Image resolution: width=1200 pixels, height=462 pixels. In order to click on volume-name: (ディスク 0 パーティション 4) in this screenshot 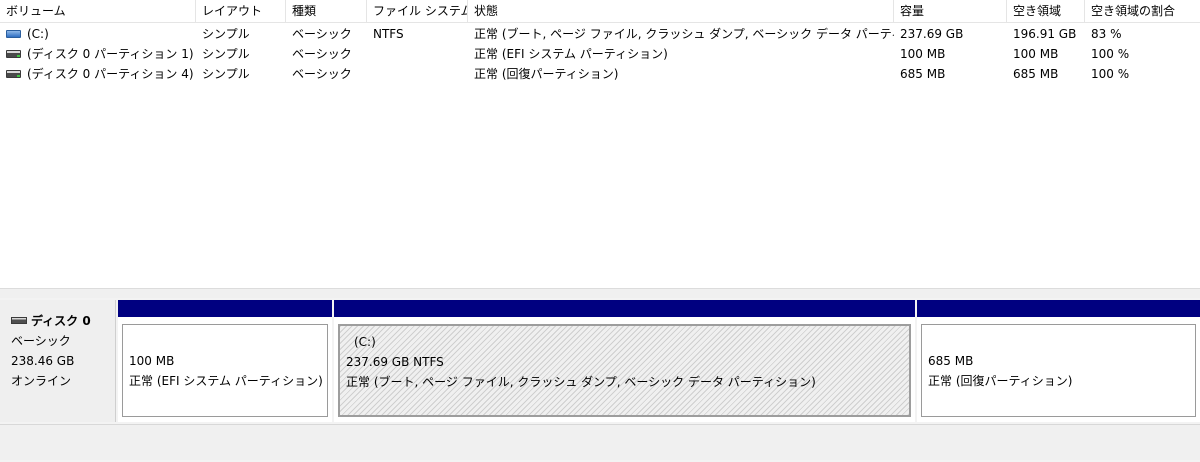, I will do `click(110, 74)`.